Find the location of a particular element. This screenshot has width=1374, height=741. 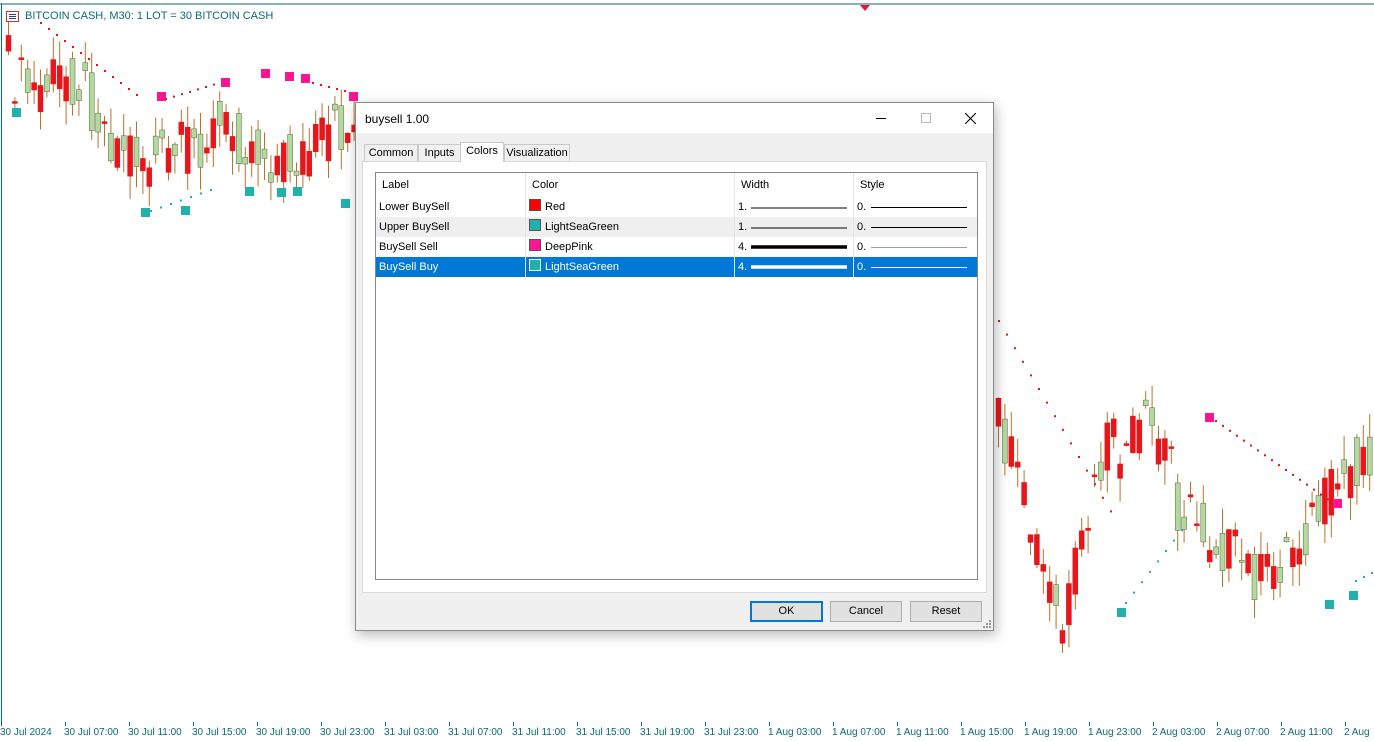

minimize-button is located at coordinates (880, 118).